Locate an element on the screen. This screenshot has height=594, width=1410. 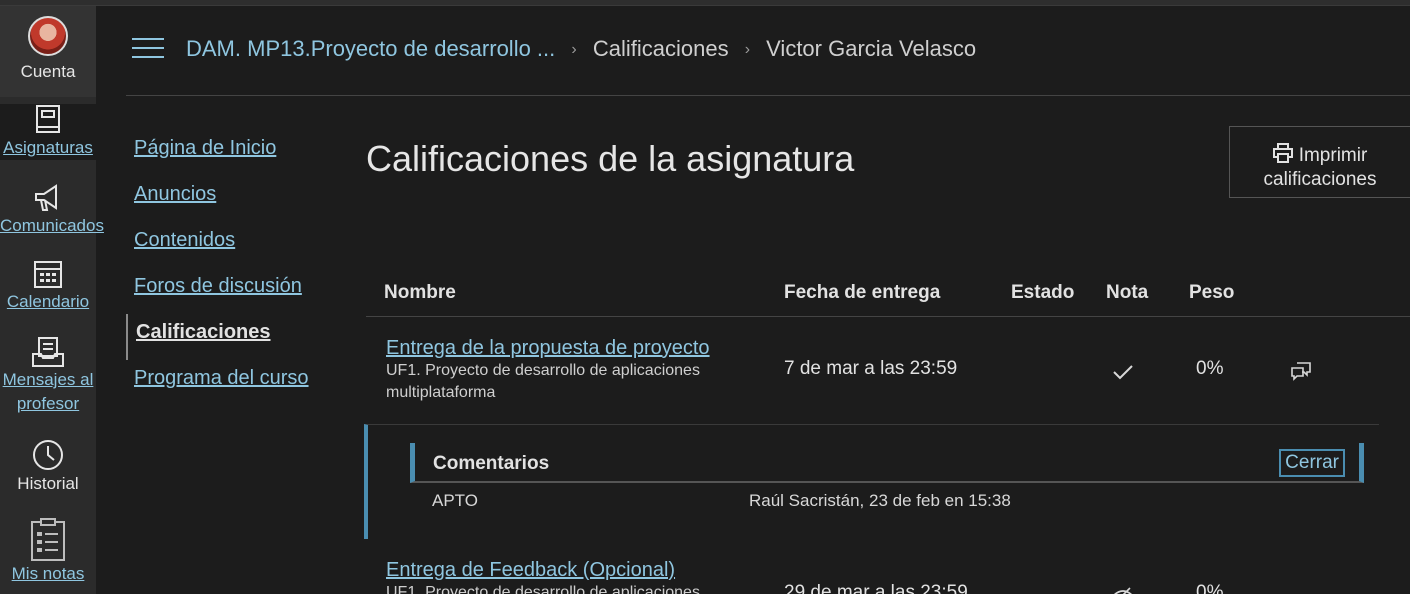
gnav-calendar: Calendario is located at coordinates (48, 286).